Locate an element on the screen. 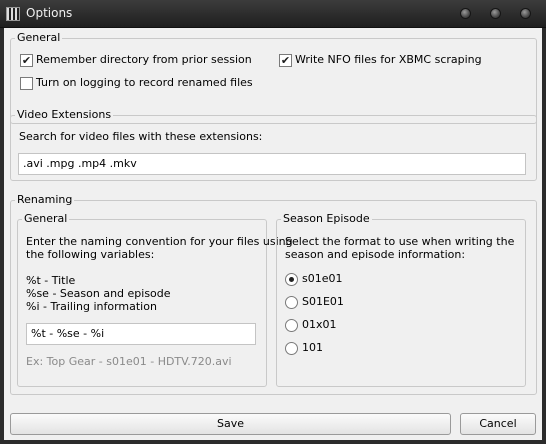 Image resolution: width=546 pixels, height=444 pixels. format-radio-S01E01: S01E01 is located at coordinates (314, 302).